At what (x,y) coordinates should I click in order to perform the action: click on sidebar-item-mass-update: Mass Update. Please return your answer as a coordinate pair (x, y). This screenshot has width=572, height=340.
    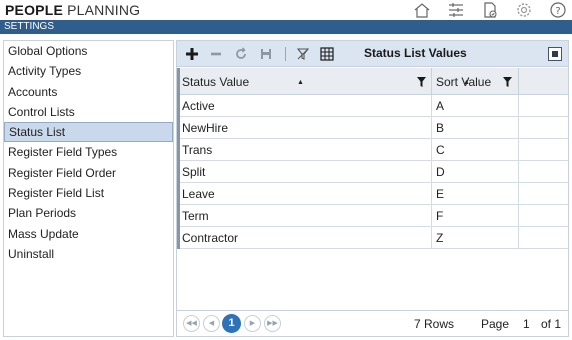
    Looking at the image, I should click on (88, 234).